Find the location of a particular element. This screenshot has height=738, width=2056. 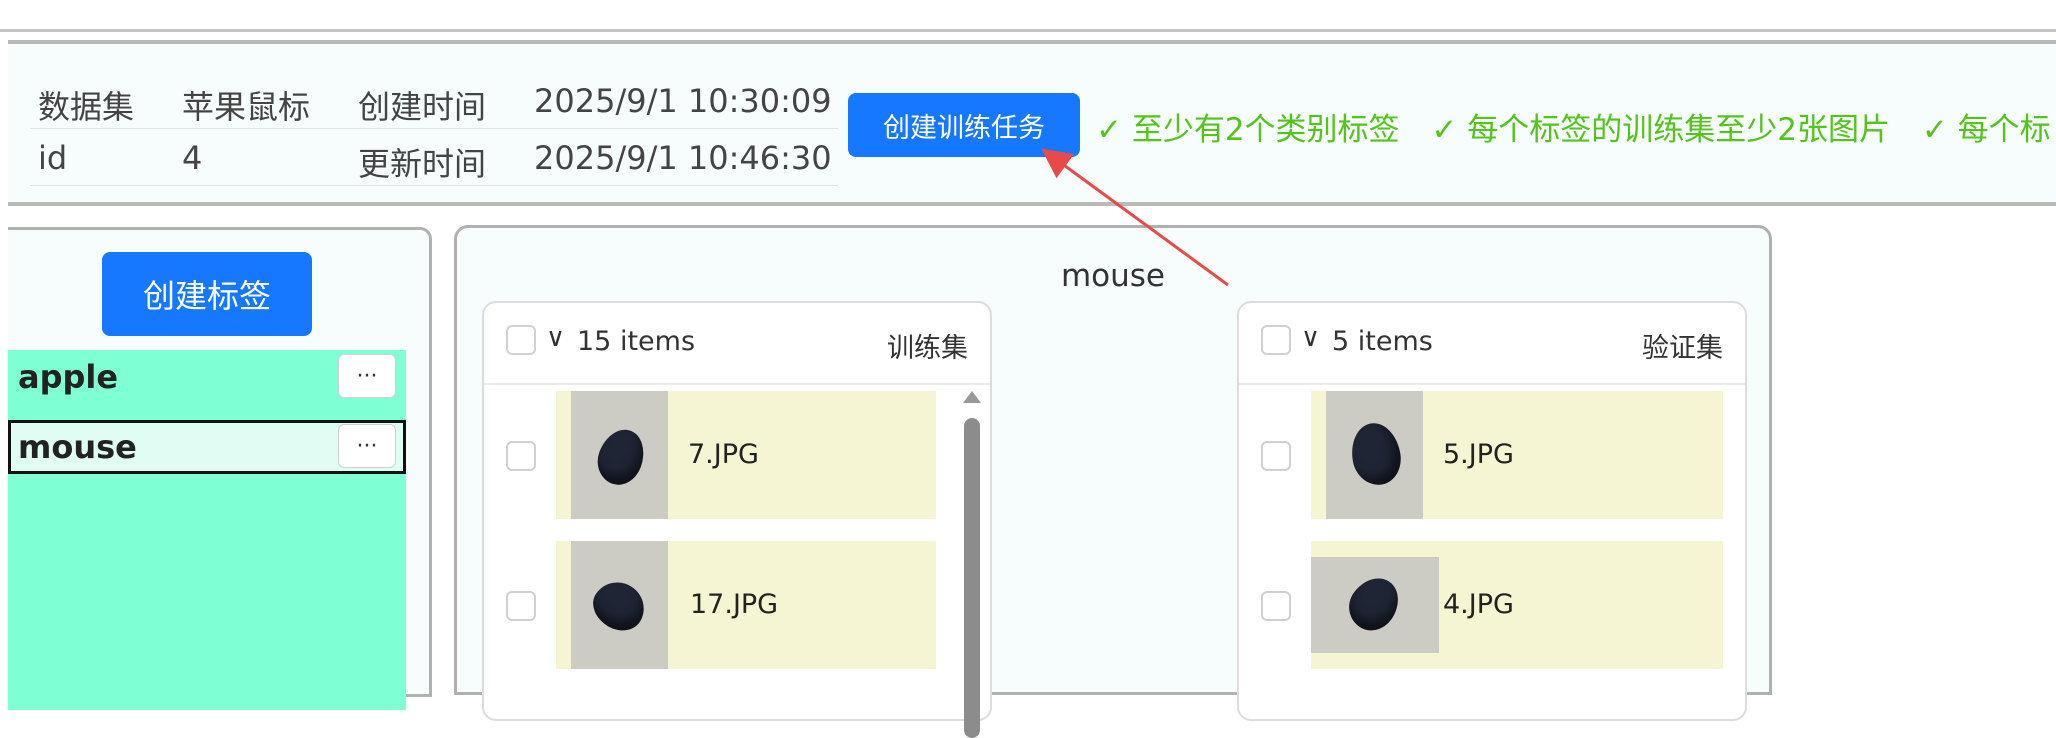

file-name: 7.JPG is located at coordinates (723, 454).